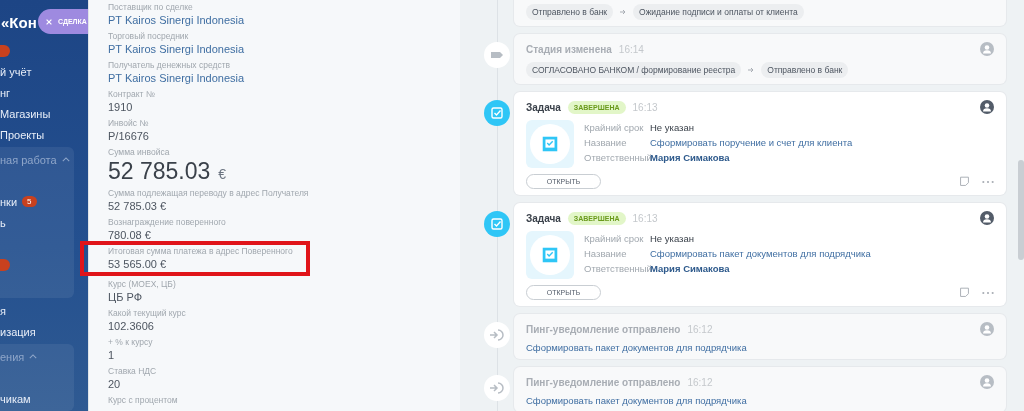 The width and height of the screenshot is (1024, 411). What do you see at coordinates (133, 371) in the screenshot?
I see `field-label: Ставка НДС` at bounding box center [133, 371].